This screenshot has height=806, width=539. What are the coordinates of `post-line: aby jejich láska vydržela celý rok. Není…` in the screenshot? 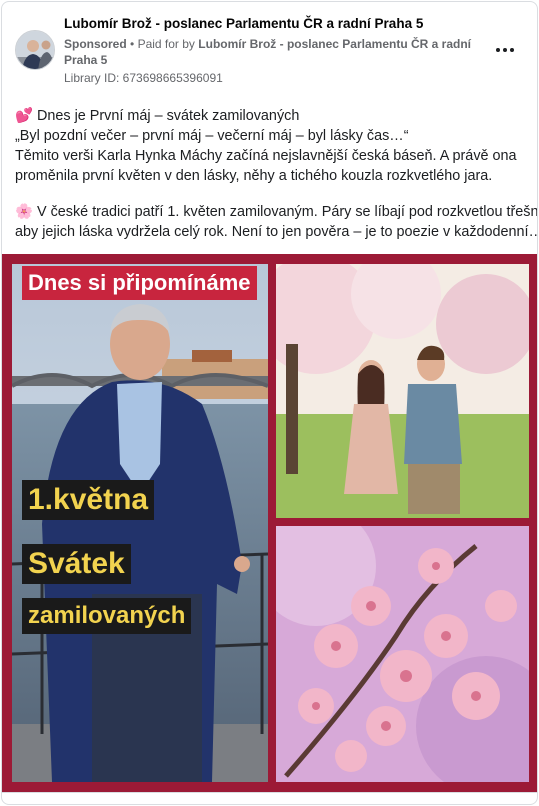 It's located at (276, 232).